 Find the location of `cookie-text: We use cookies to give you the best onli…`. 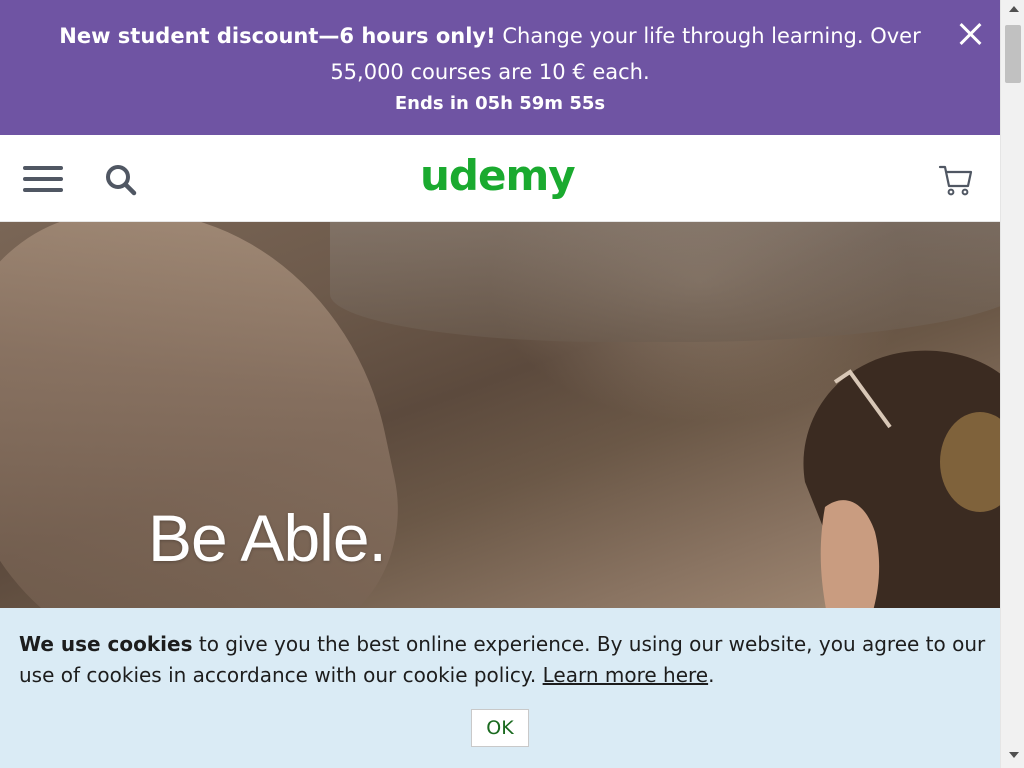

cookie-text: We use cookies to give you the best onli… is located at coordinates (504, 660).